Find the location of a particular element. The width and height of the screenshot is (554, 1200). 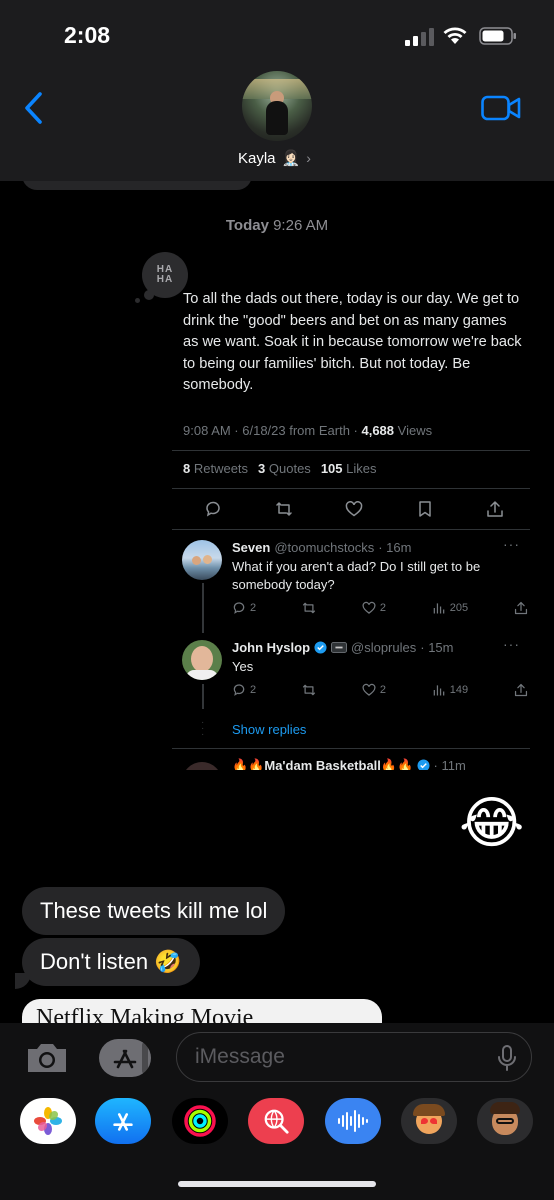

contact-name-button: Kayla 👩🏻‍⚕️ › is located at coordinates (274, 158).